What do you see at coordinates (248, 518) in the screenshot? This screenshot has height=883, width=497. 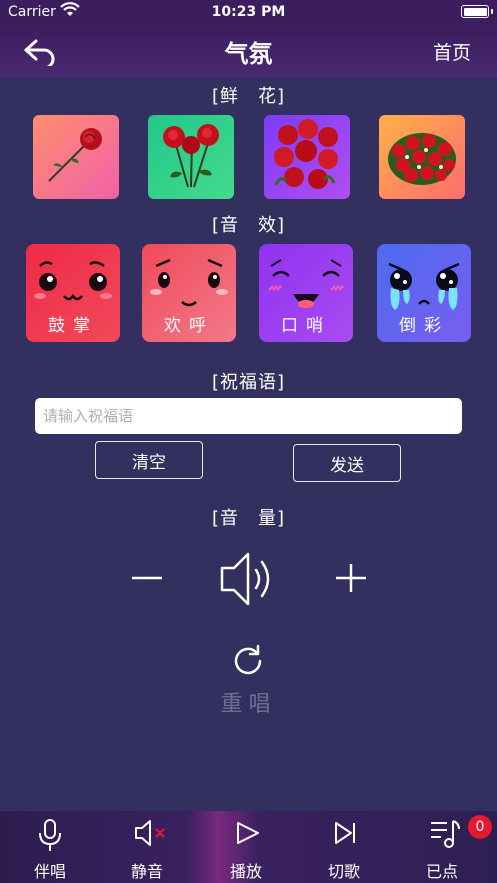 I see `volume-section-title: [音 量]` at bounding box center [248, 518].